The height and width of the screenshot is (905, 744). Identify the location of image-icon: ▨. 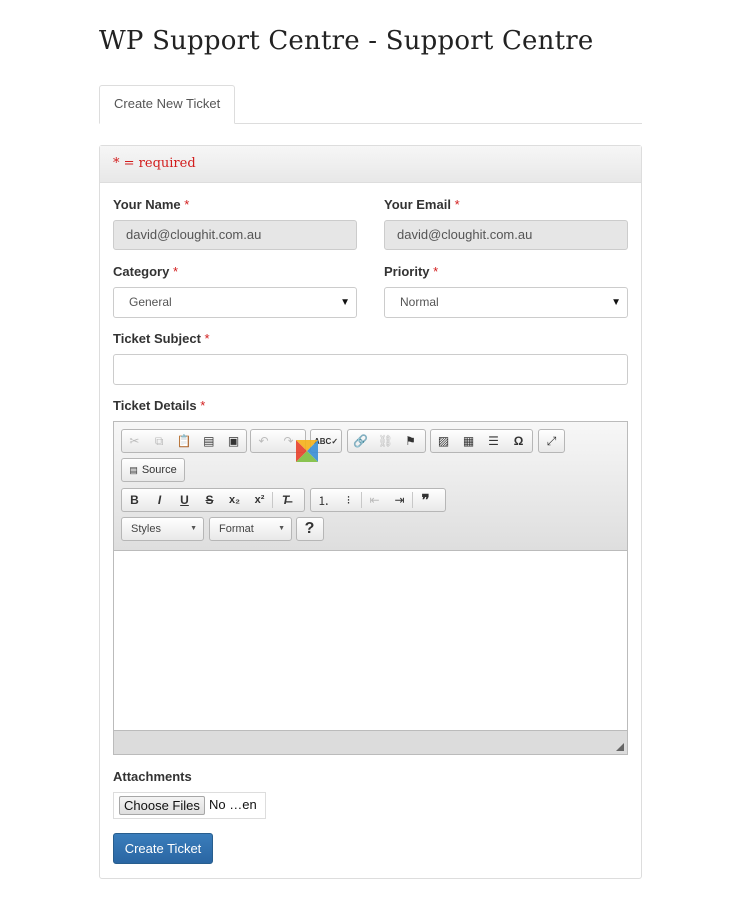
(443, 441).